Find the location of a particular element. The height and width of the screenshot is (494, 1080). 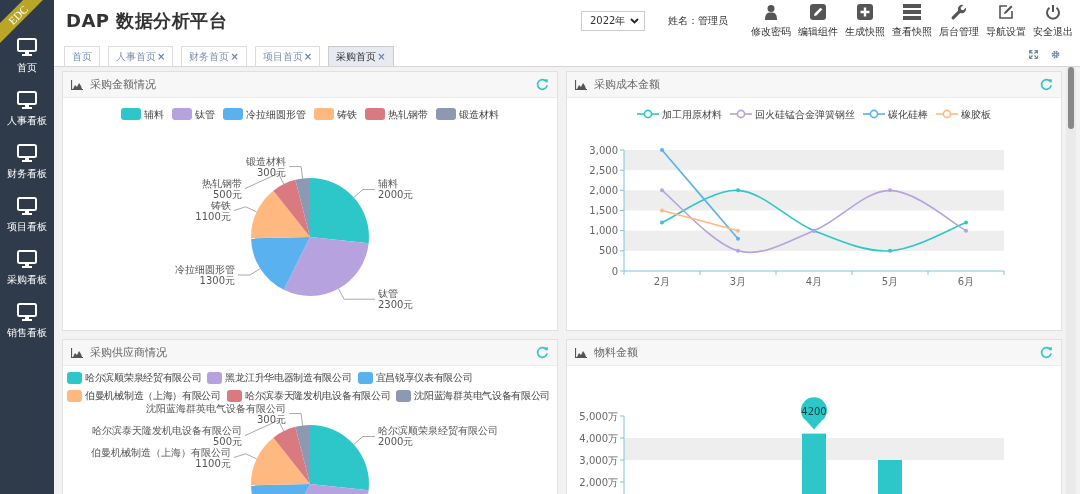

toolbar-button: 安全退出 is located at coordinates (1052, 21).